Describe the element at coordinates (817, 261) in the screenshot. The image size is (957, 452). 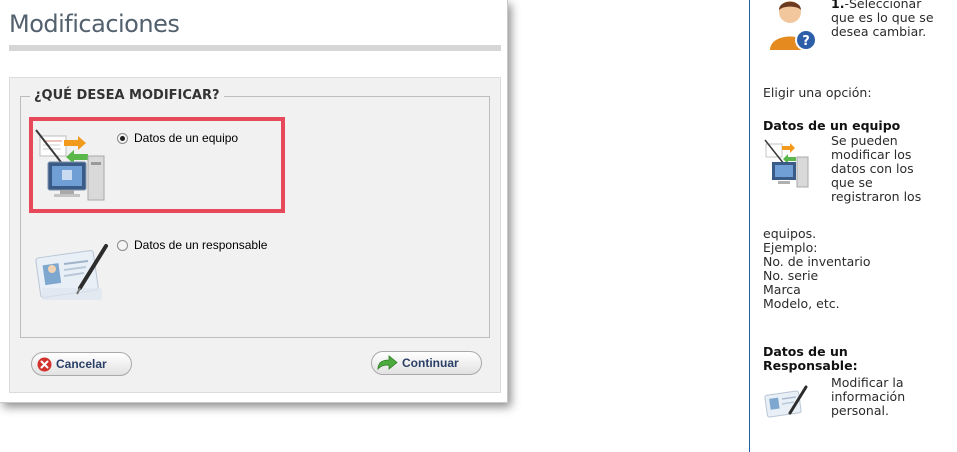
I see `equip-below-3: No. de inventario` at that location.